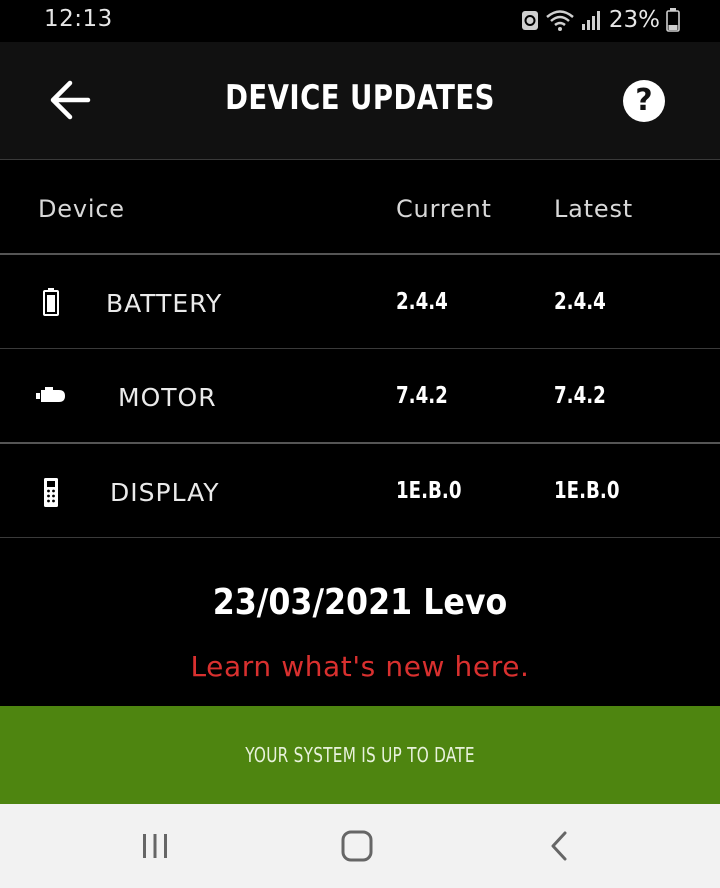  Describe the element at coordinates (587, 491) in the screenshot. I see `latest-version: 1E.B.0` at that location.